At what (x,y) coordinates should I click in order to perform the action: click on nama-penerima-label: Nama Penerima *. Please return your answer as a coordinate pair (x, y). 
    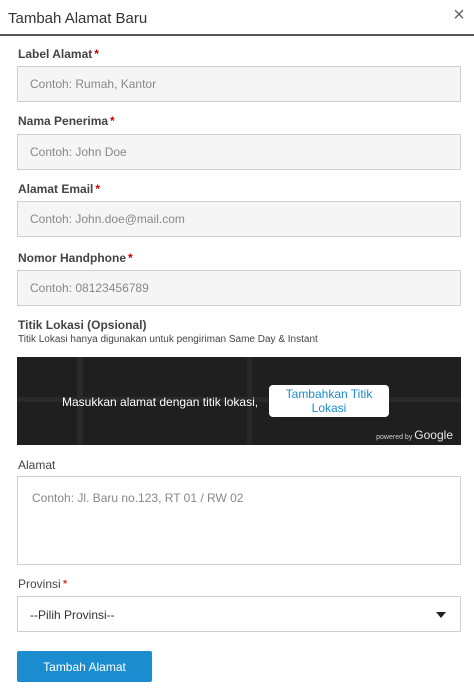
    Looking at the image, I should click on (66, 121).